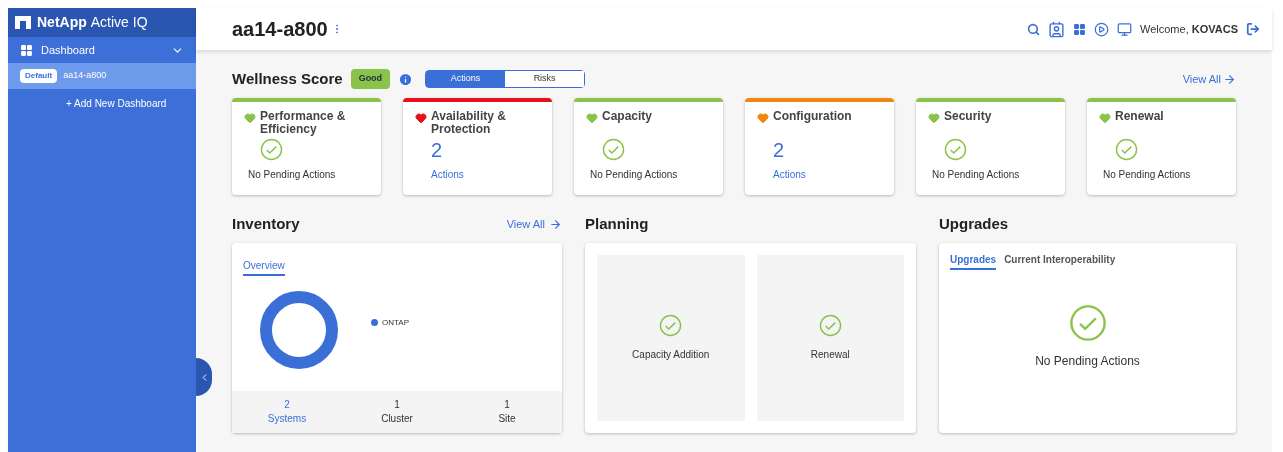  Describe the element at coordinates (287, 412) in the screenshot. I see `inventory-stat: 2 Systems` at that location.